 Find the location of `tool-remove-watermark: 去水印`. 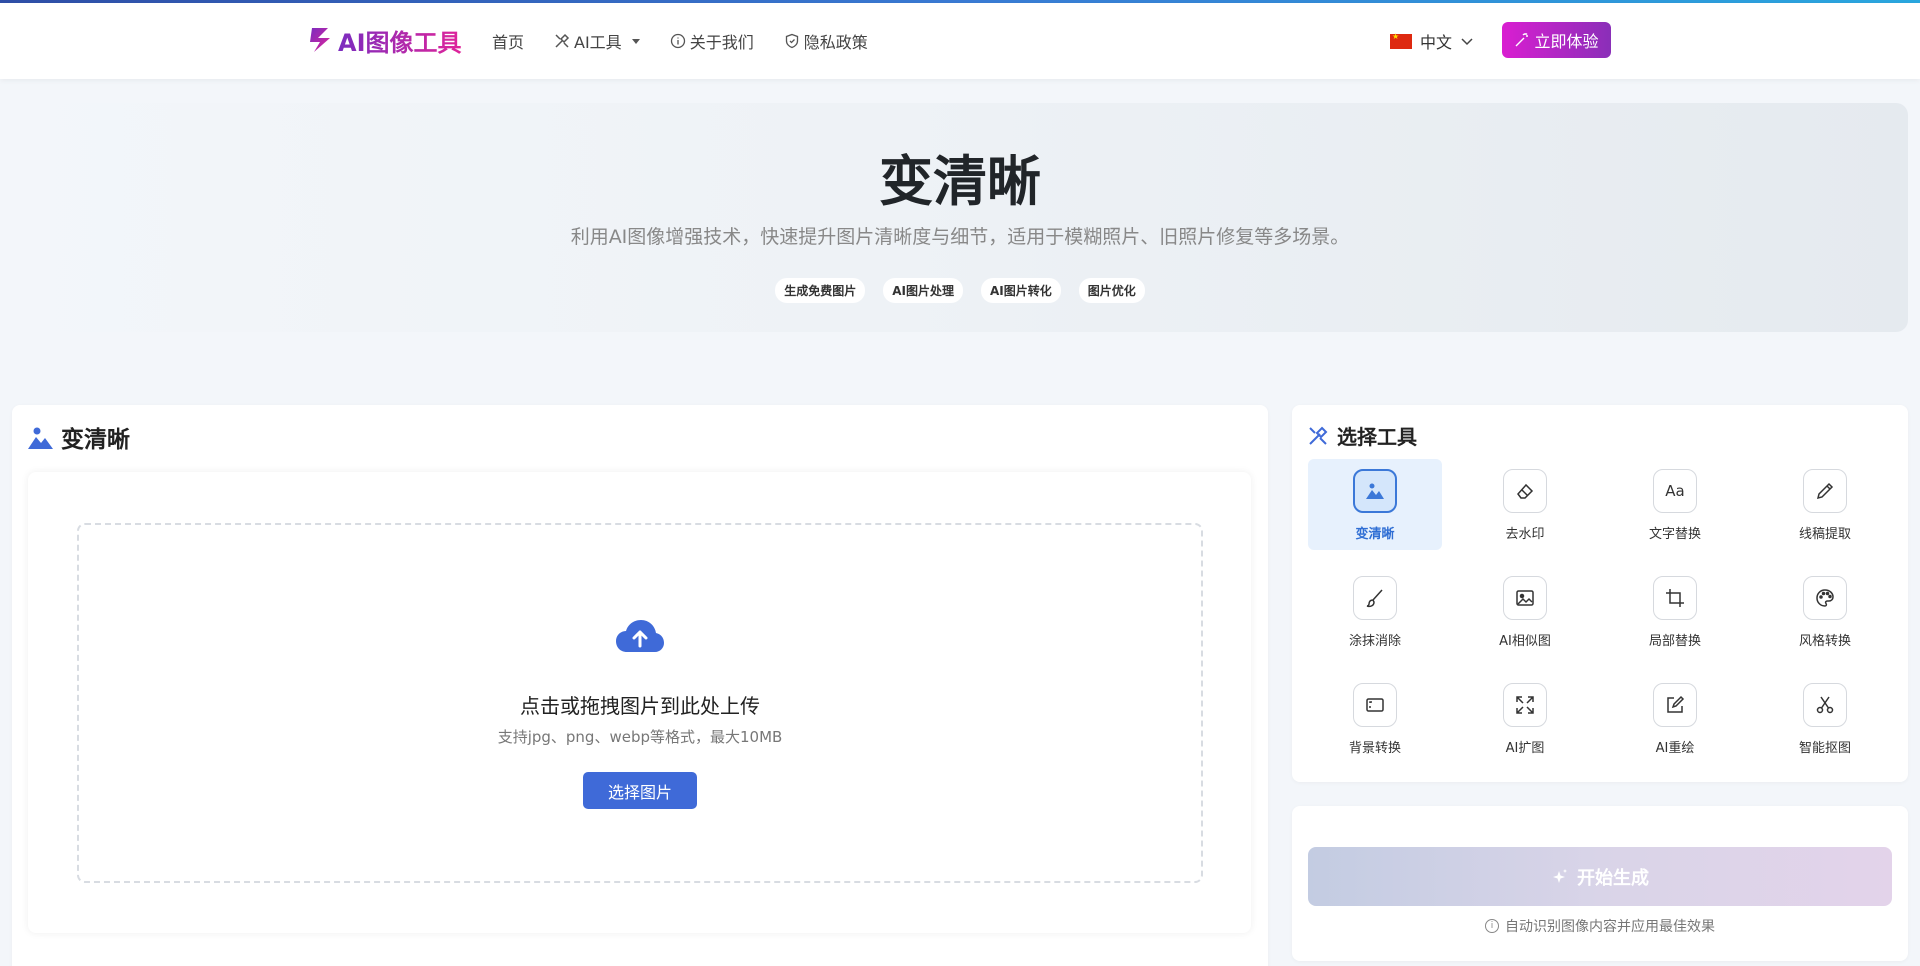

tool-remove-watermark: 去水印 is located at coordinates (1525, 504).